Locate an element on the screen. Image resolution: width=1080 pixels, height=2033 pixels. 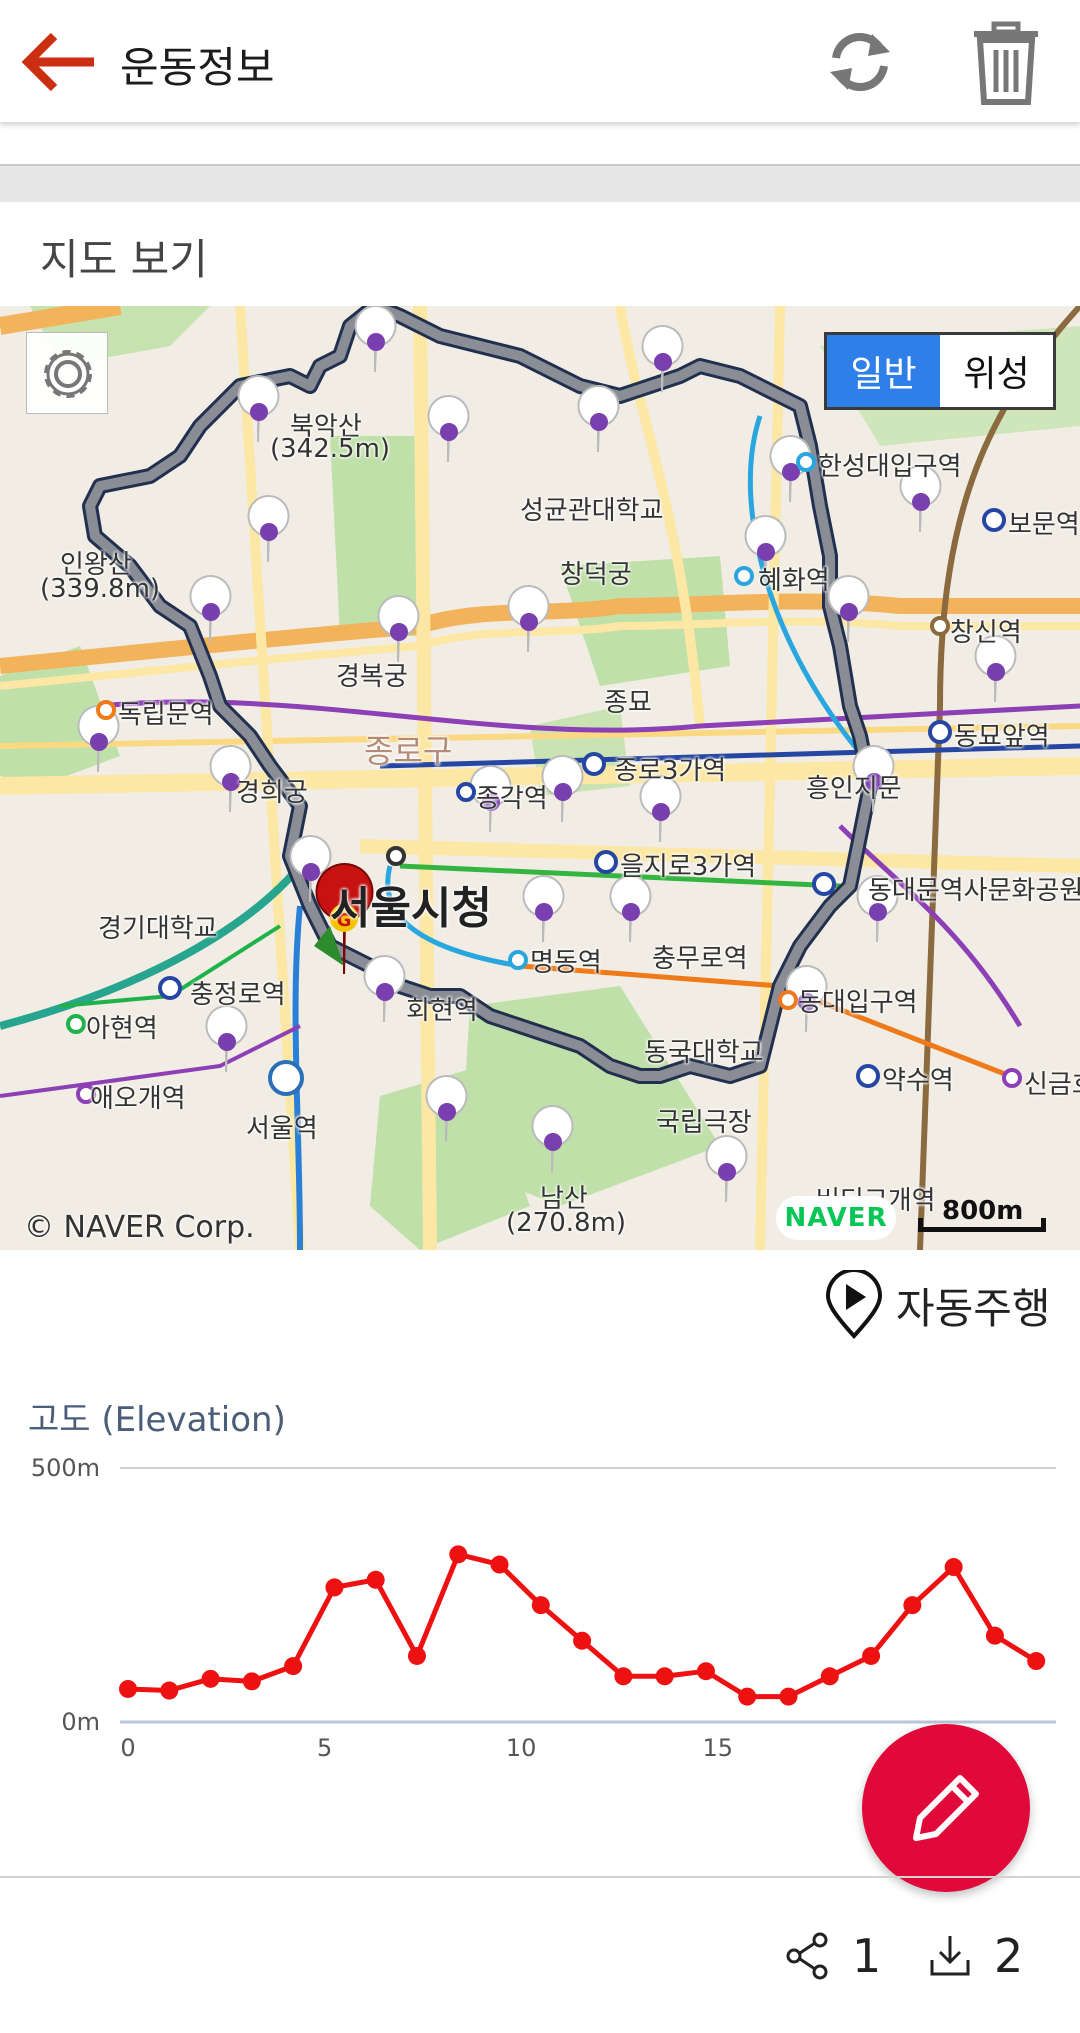
map-label: 경희궁 is located at coordinates (272, 793).